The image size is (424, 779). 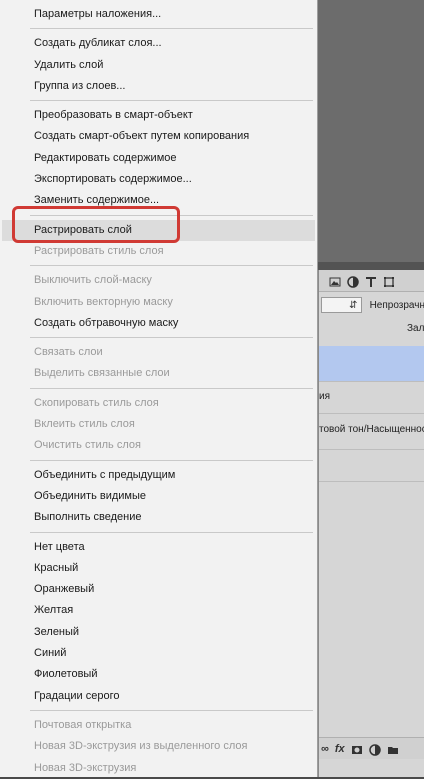 I want to click on menu-item: Выполнить сведение, so click(x=158, y=517).